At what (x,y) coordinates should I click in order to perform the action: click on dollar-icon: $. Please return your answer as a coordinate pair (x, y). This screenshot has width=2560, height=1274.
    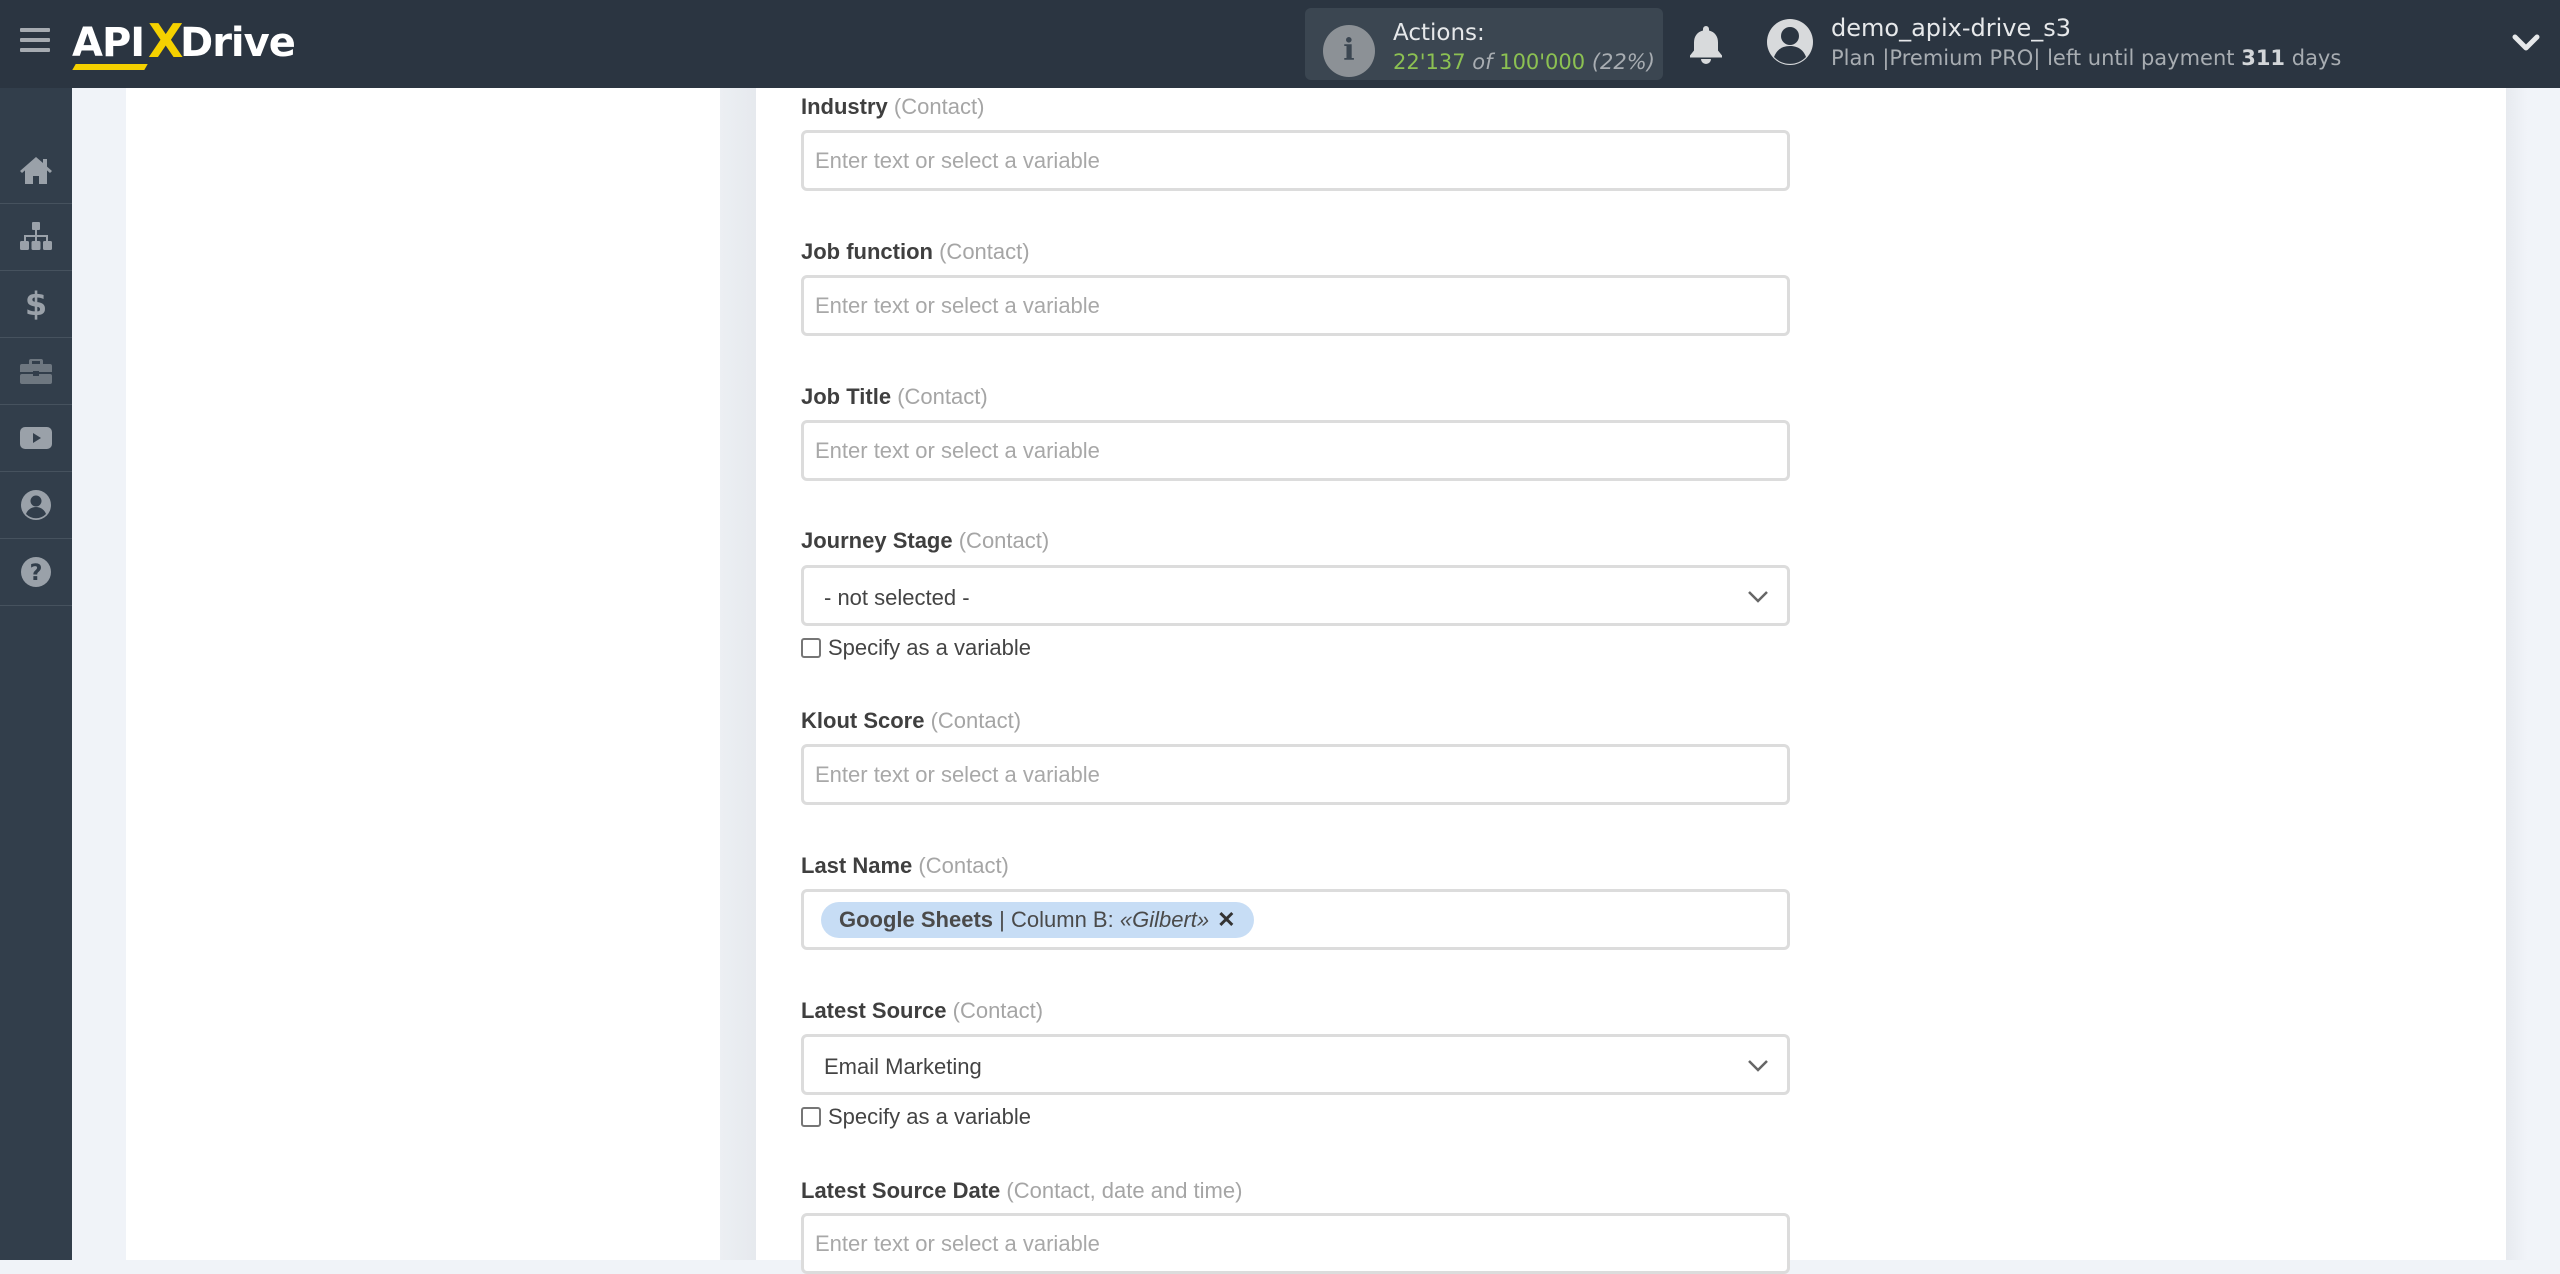
    Looking at the image, I should click on (36, 304).